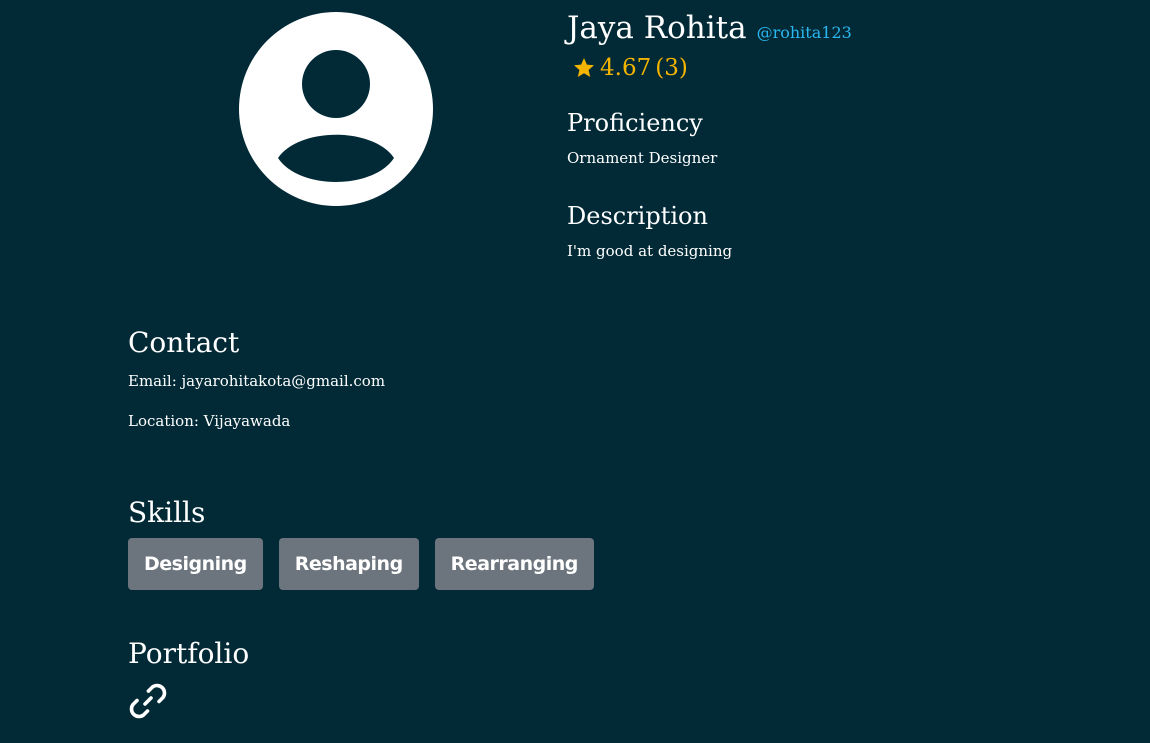 The height and width of the screenshot is (743, 1150). Describe the element at coordinates (195, 564) in the screenshot. I see `skill-chip: Designing` at that location.